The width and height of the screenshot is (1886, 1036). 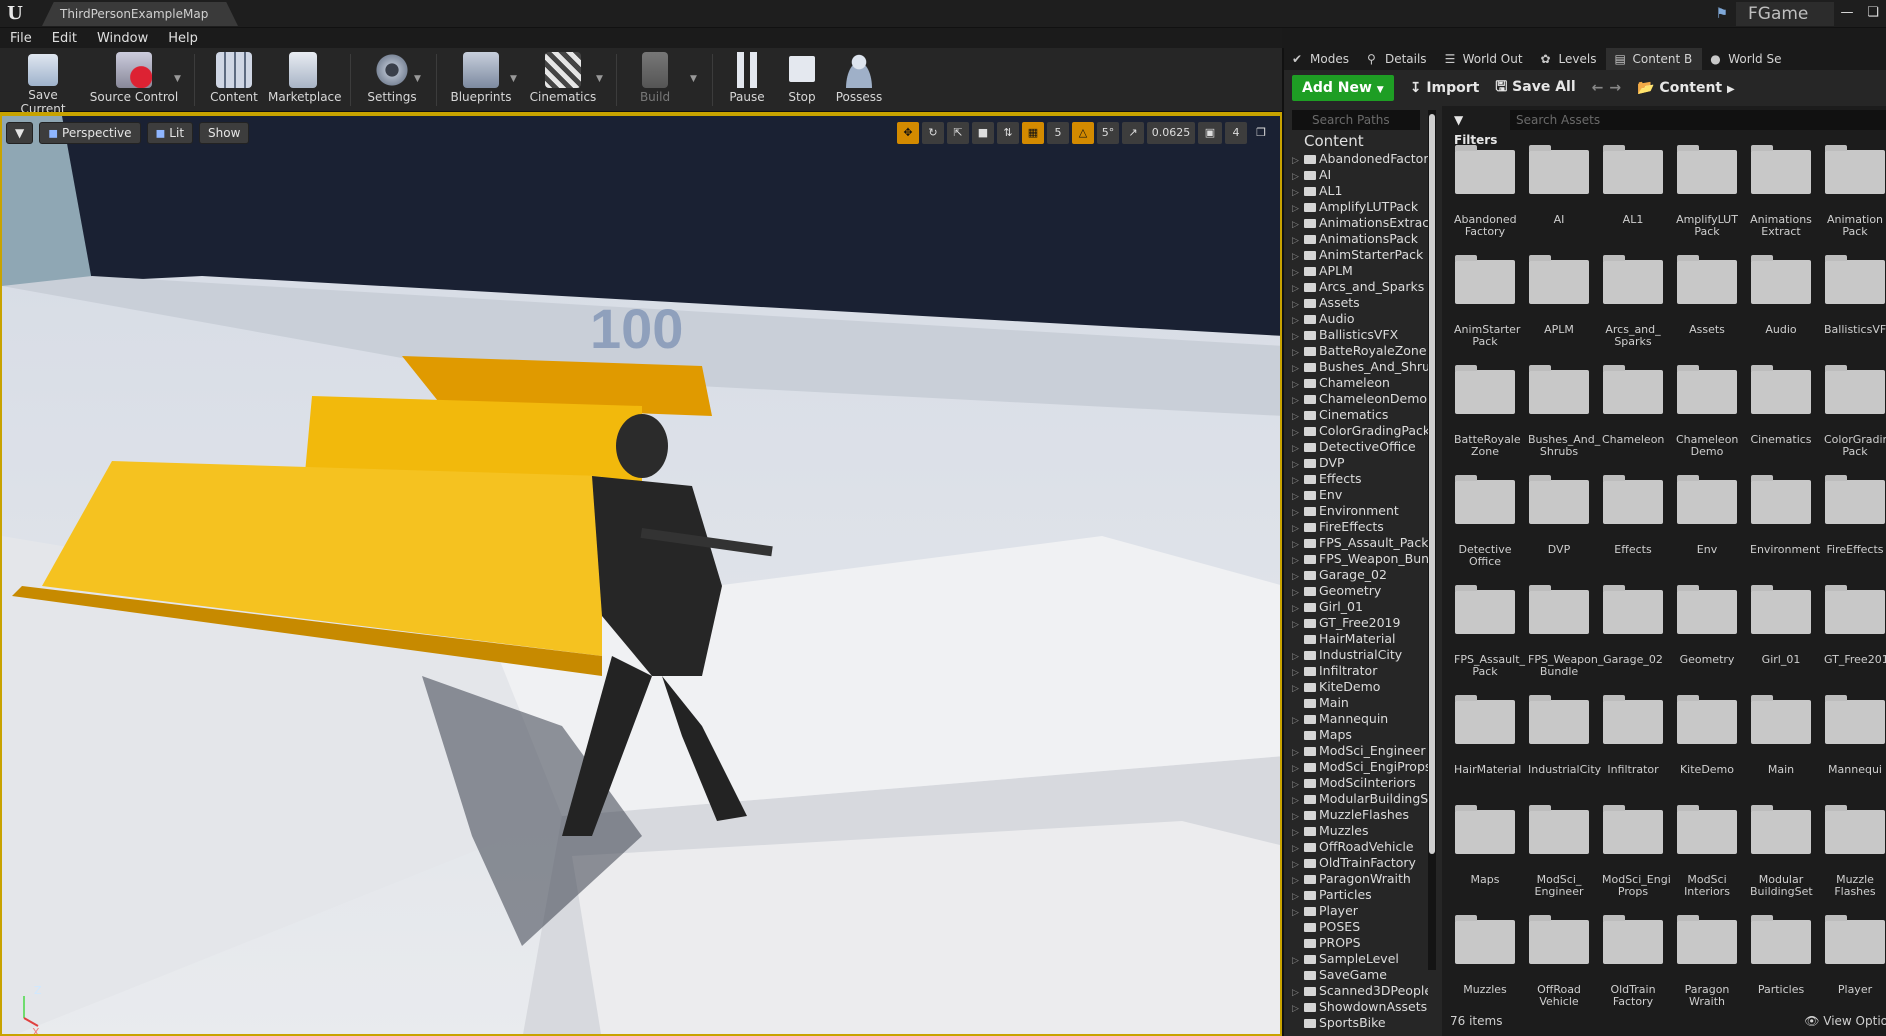 What do you see at coordinates (1360, 591) in the screenshot?
I see `tree-item: ▷ Geometry` at bounding box center [1360, 591].